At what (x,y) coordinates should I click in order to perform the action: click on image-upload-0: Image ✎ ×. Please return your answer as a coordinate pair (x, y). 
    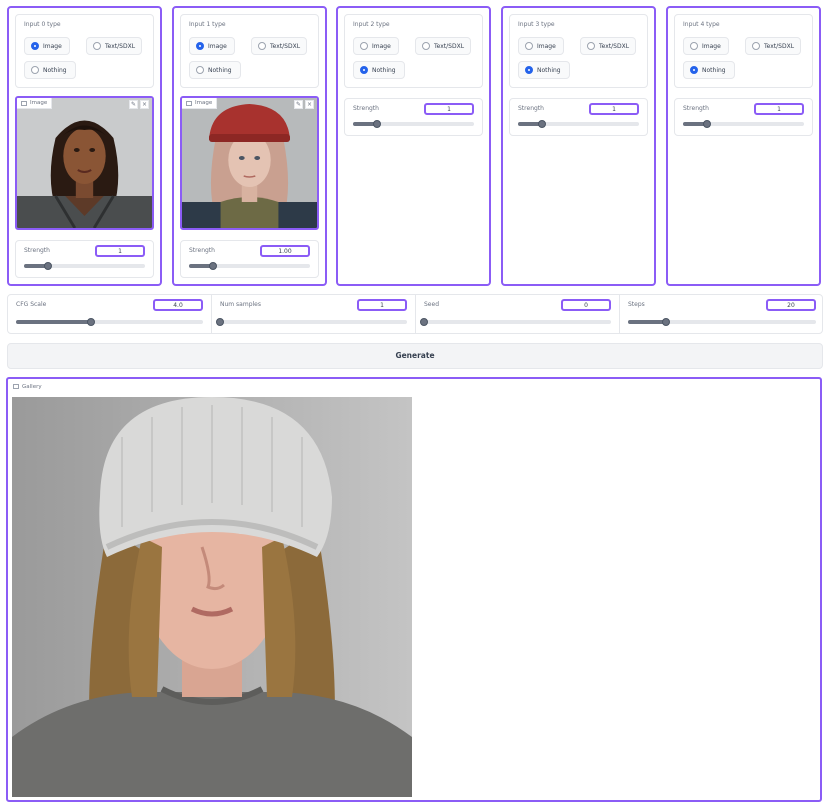
    Looking at the image, I should click on (84, 163).